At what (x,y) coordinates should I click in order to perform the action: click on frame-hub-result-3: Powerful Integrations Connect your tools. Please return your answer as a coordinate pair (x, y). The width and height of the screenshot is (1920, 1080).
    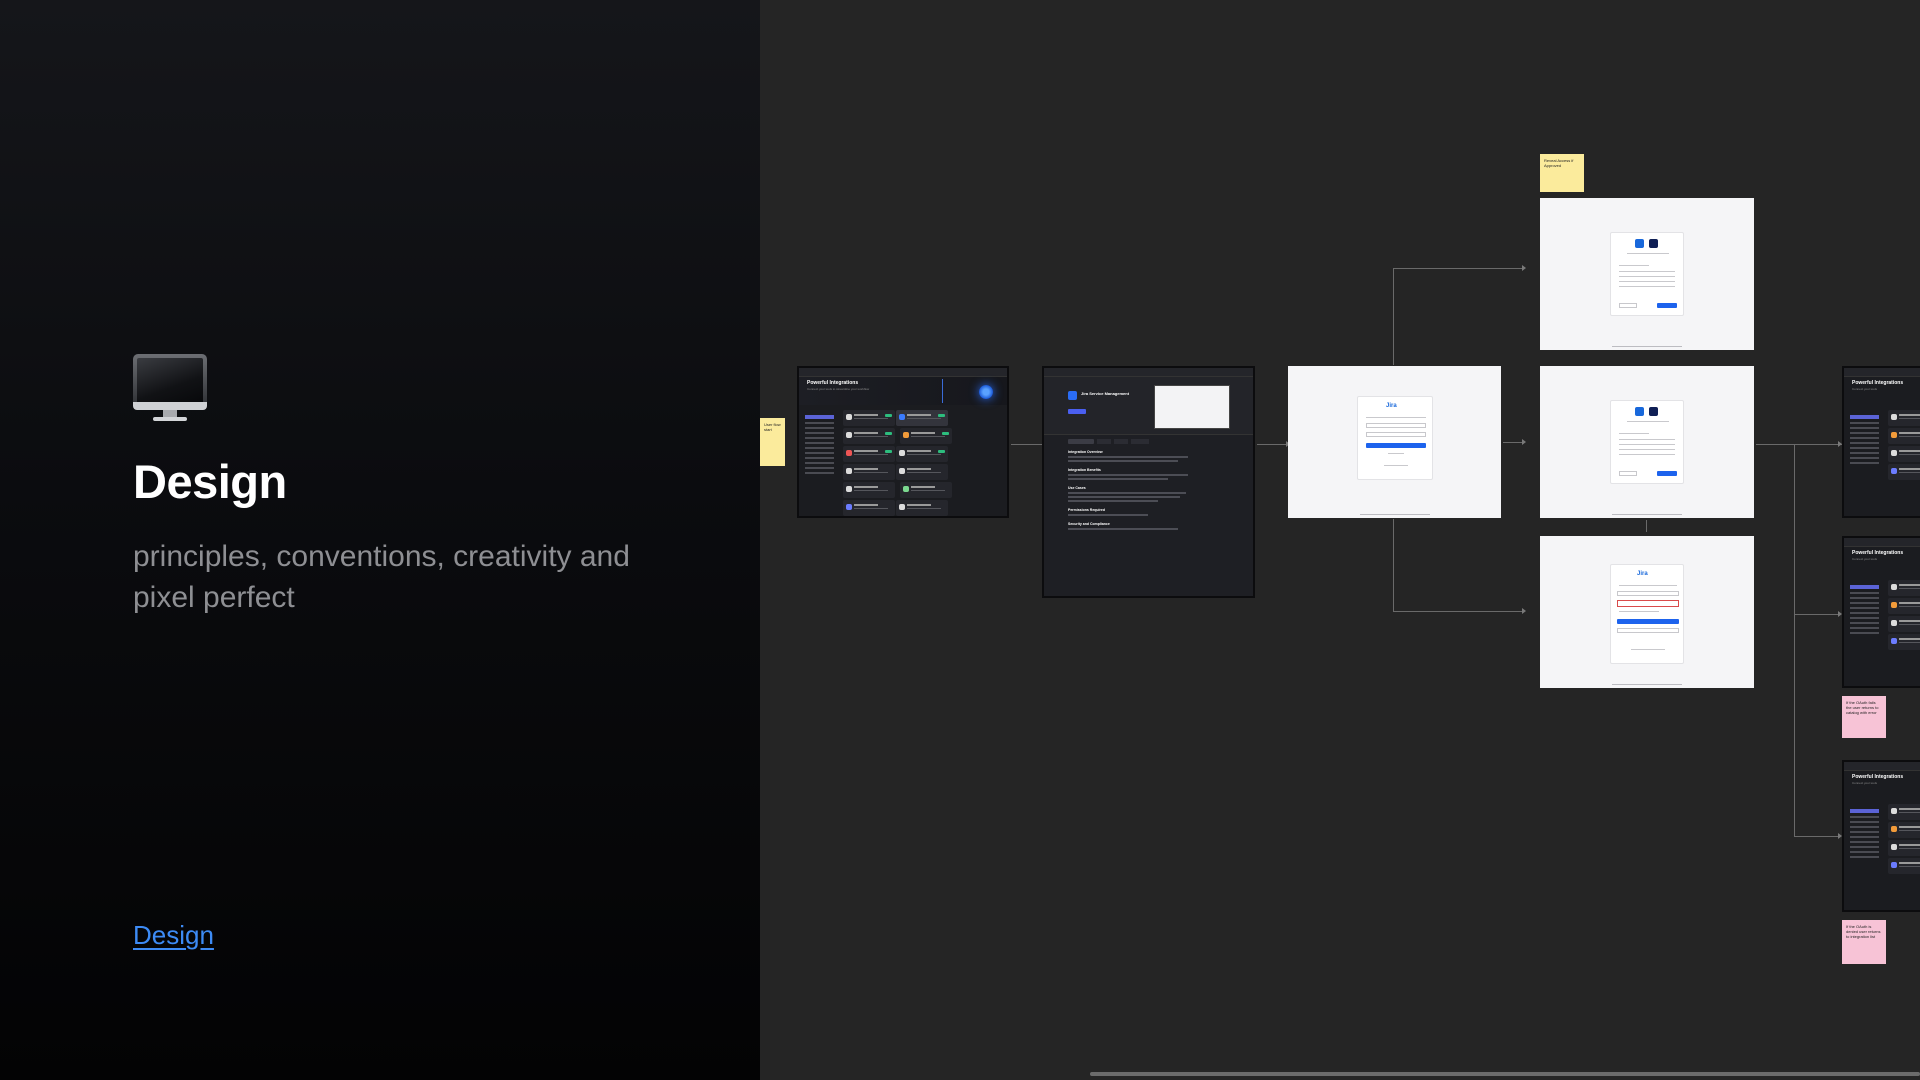
    Looking at the image, I should click on (1881, 836).